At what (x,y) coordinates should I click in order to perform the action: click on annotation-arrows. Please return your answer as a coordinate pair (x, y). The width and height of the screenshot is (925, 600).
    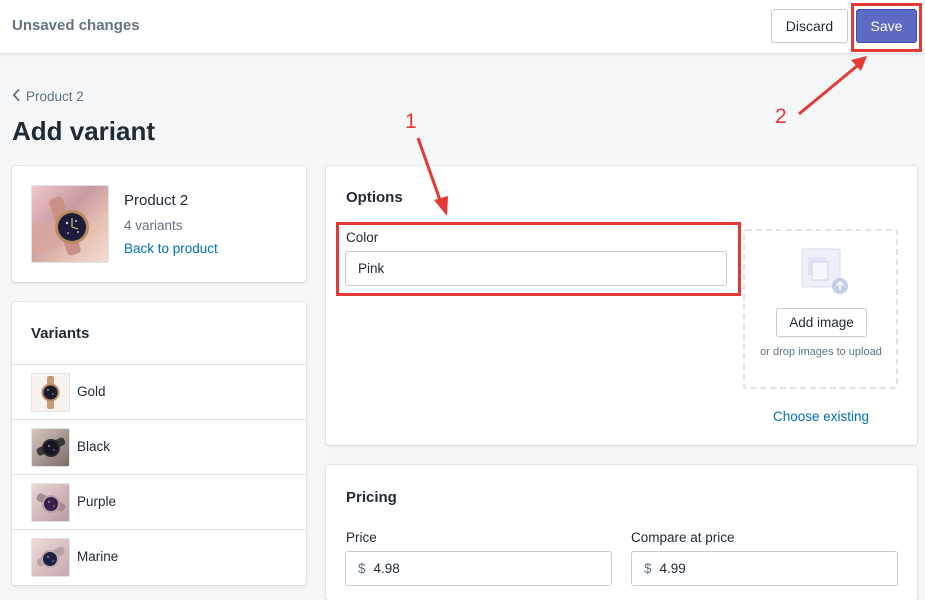
    Looking at the image, I should click on (641, 136).